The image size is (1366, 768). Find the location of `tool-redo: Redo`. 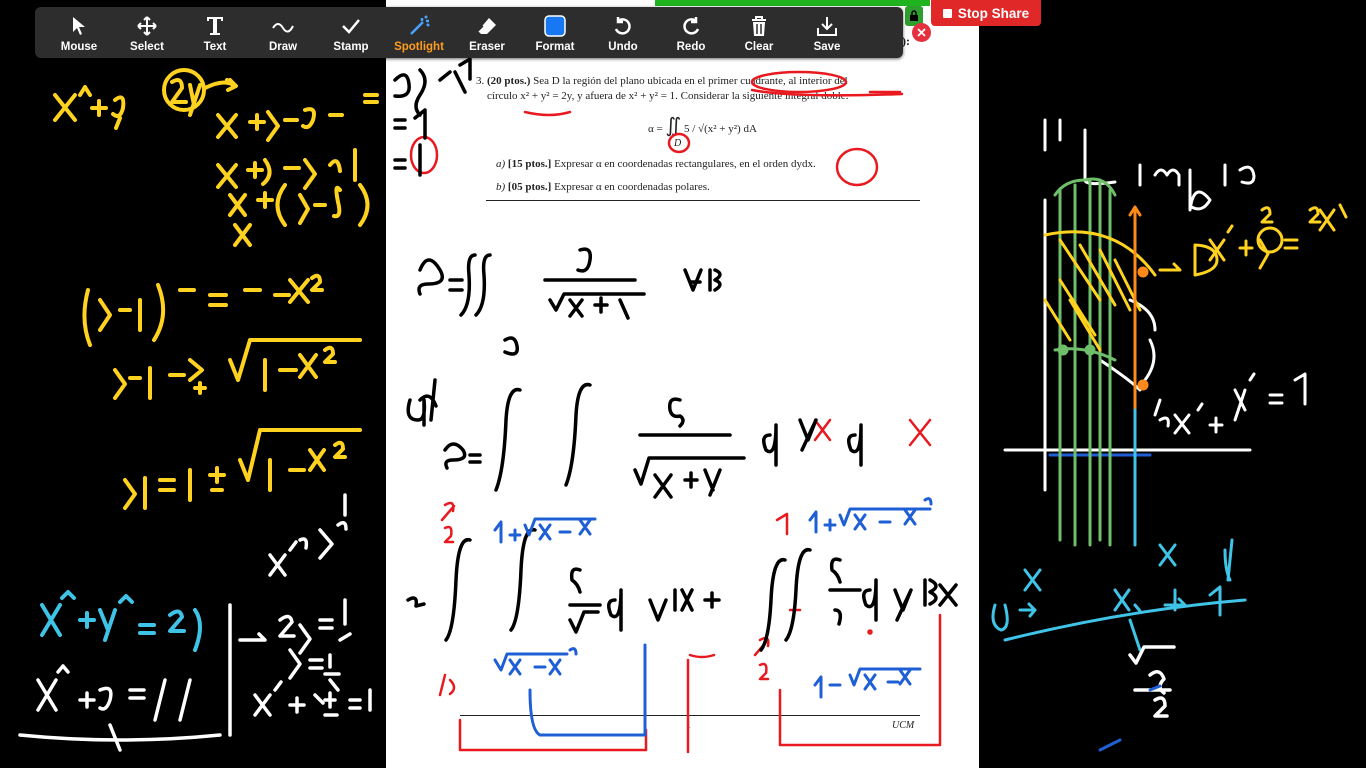

tool-redo: Redo is located at coordinates (691, 32).